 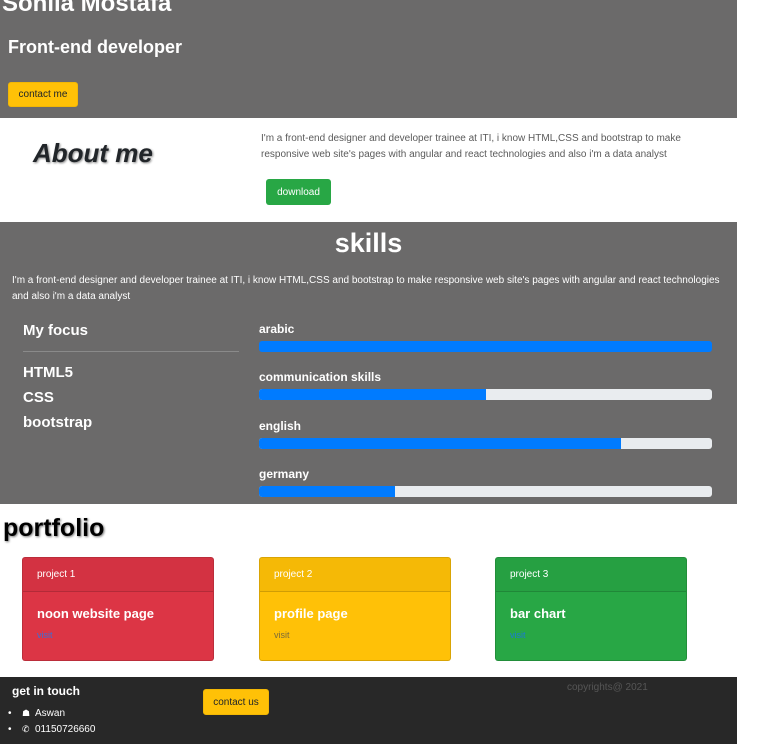 I want to click on copyright: copyrights@ 2021, so click(x=607, y=687).